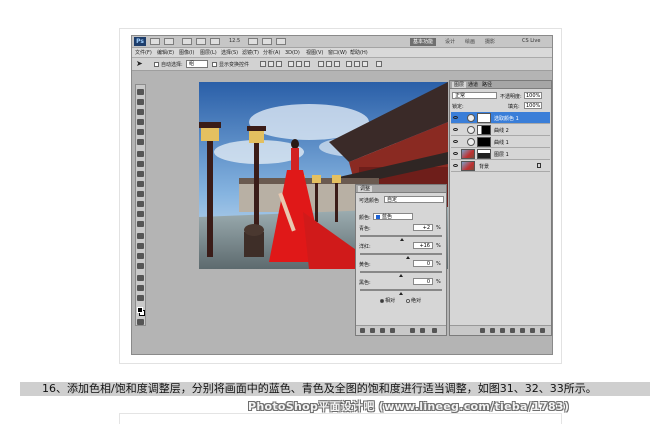 The height and width of the screenshot is (424, 657). Describe the element at coordinates (393, 216) in the screenshot. I see `color-dropdown: 蓝色` at that location.